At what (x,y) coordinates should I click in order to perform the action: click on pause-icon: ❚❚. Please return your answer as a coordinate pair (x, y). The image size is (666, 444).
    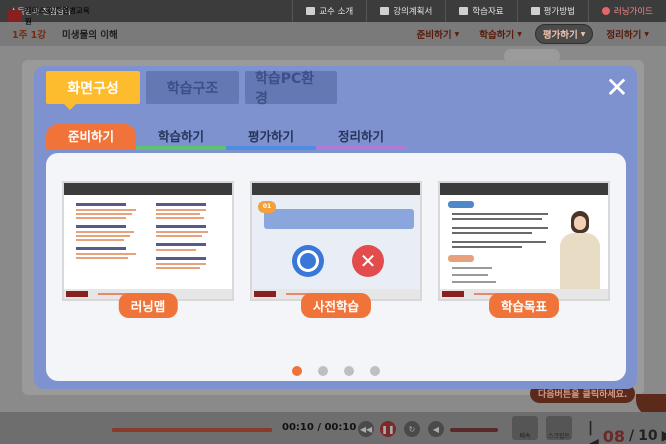
    Looking at the image, I should click on (388, 429).